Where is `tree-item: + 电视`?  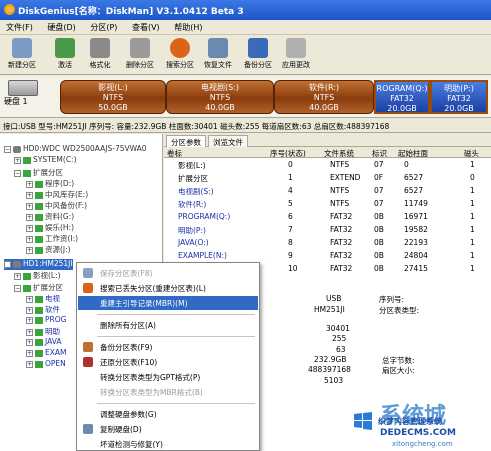
tree-item: + 电视 is located at coordinates (43, 298).